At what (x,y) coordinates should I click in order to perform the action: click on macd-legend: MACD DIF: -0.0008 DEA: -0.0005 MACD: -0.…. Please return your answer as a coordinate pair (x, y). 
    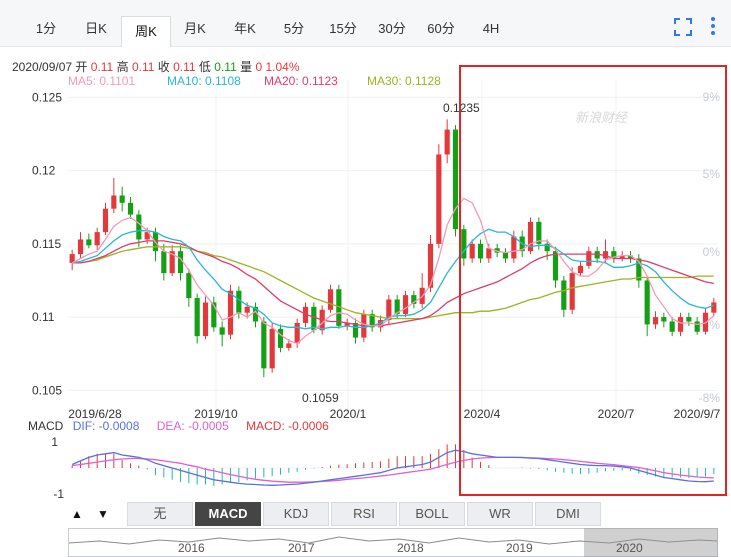
    Looking at the image, I should click on (178, 426).